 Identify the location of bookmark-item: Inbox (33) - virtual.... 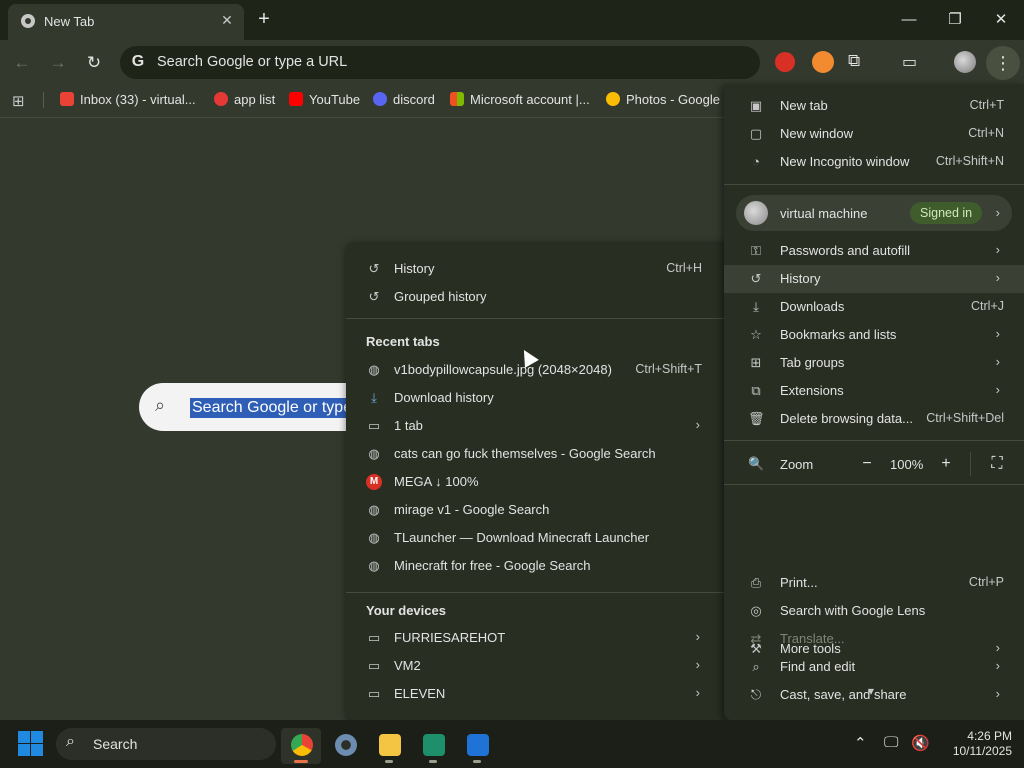
(128, 100).